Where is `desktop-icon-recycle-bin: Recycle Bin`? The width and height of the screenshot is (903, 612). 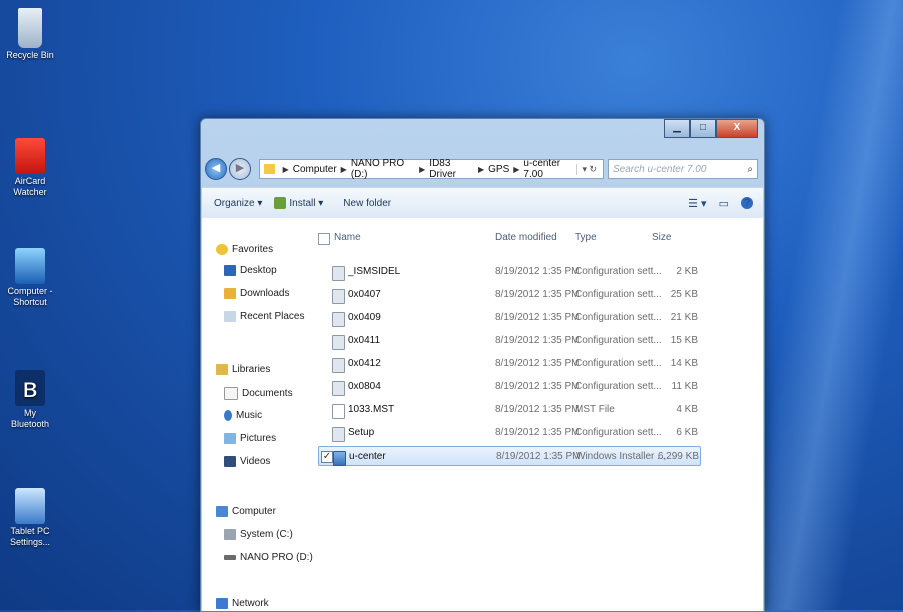 desktop-icon-recycle-bin: Recycle Bin is located at coordinates (30, 34).